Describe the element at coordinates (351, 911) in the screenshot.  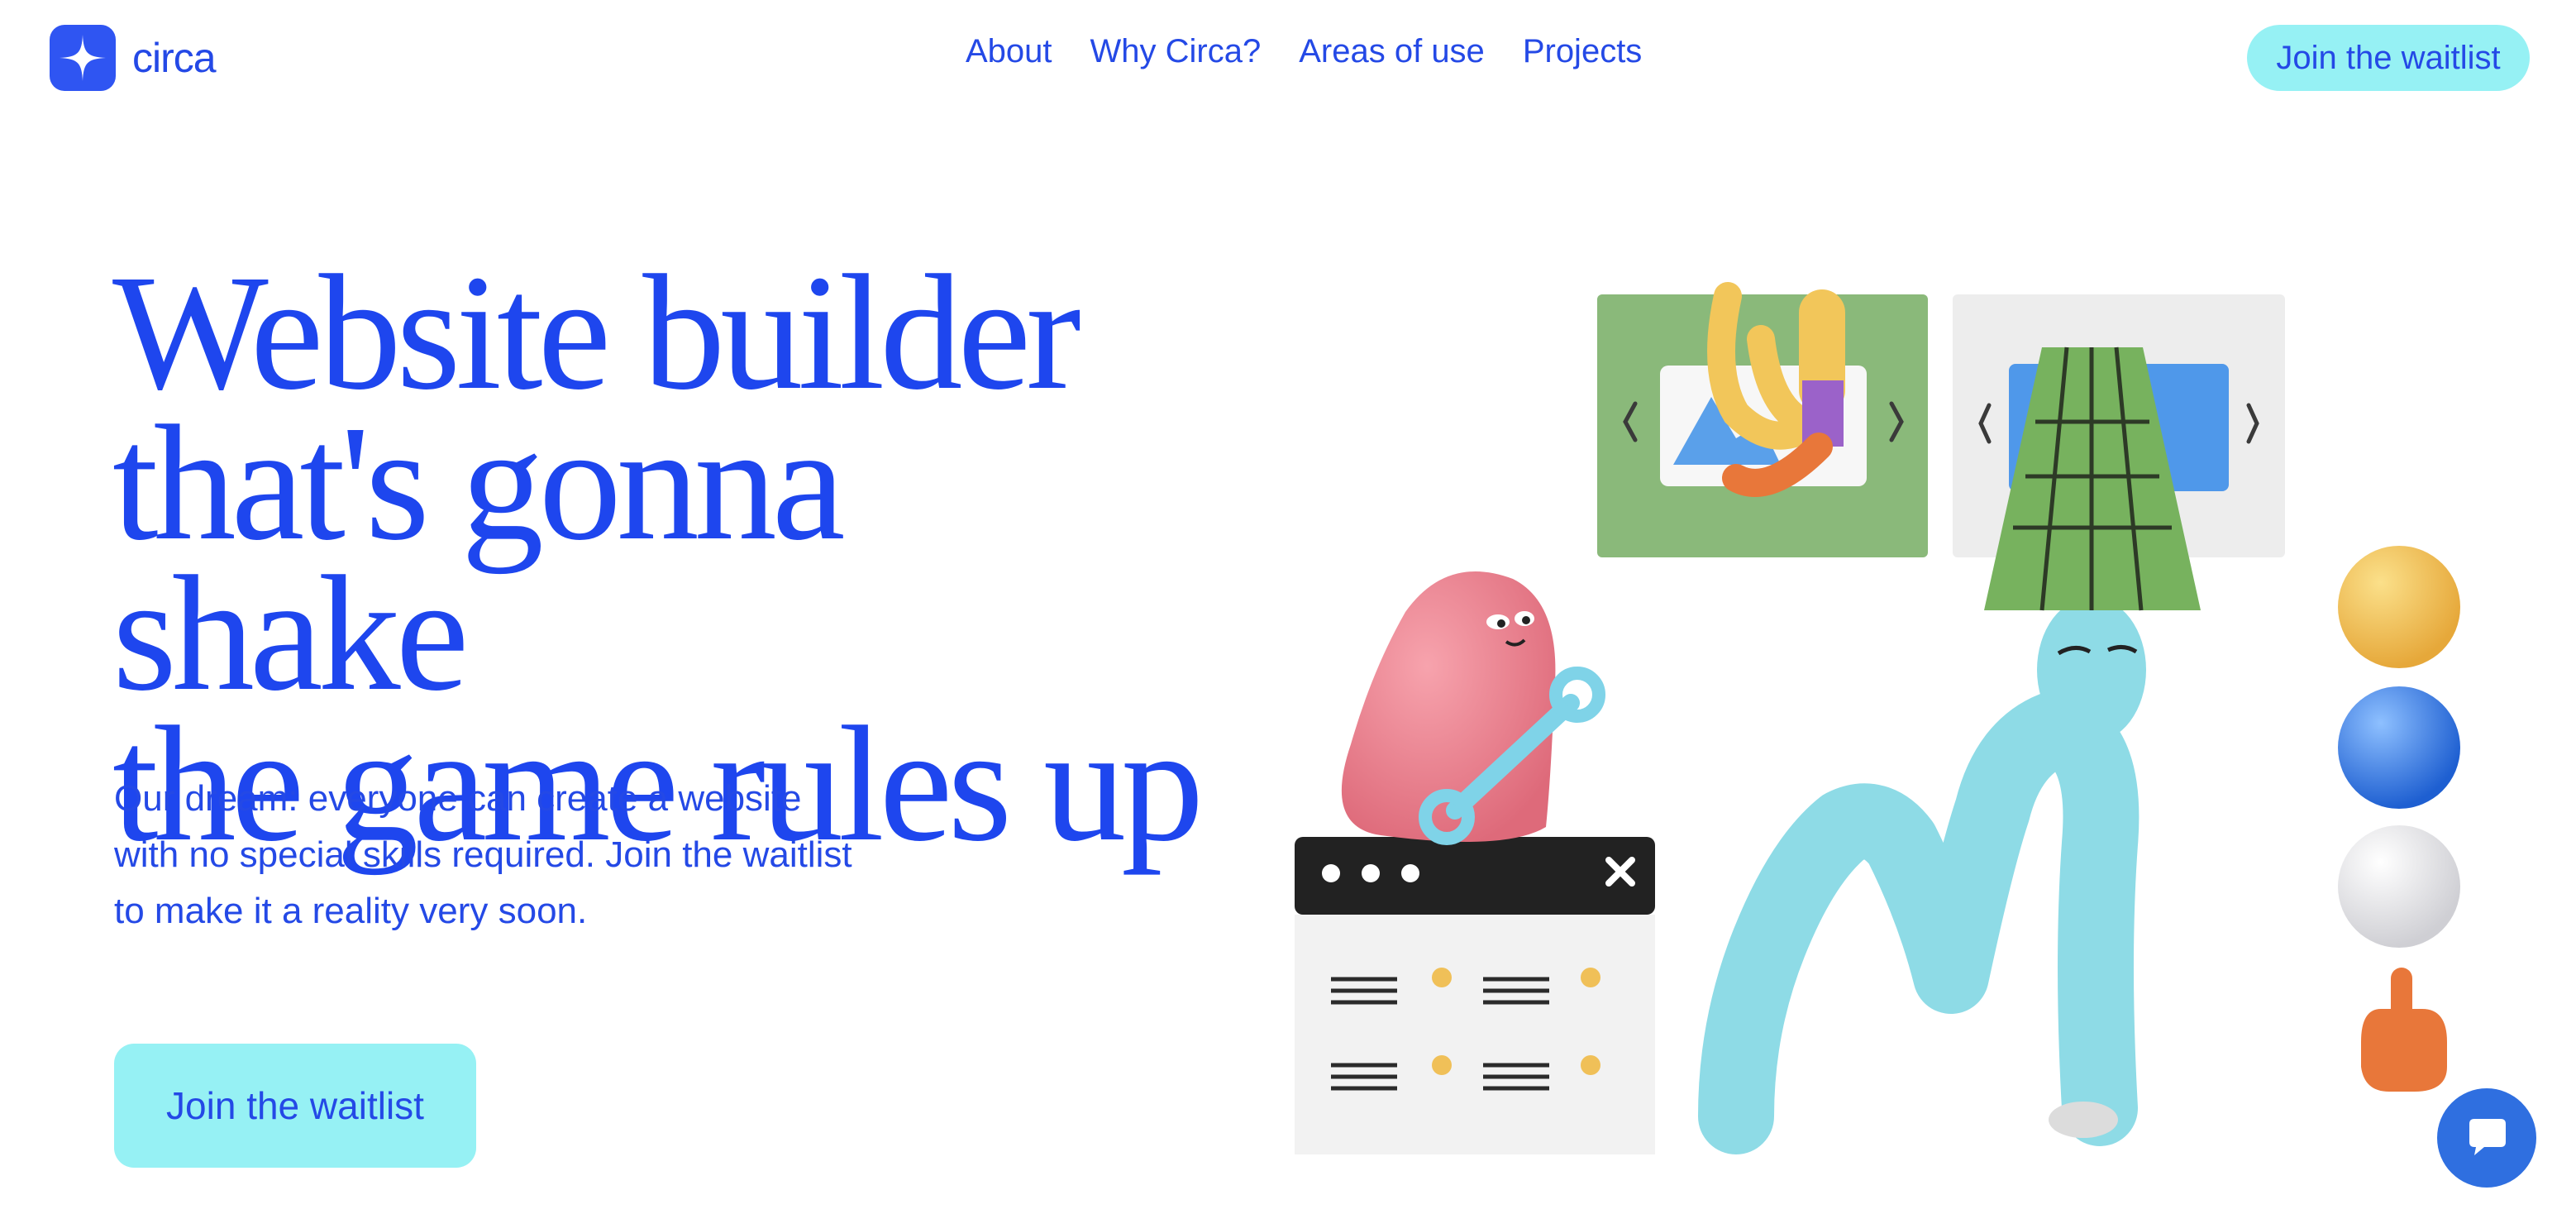
I see `hero-subtitle-line: to make it a reality very soon.` at that location.